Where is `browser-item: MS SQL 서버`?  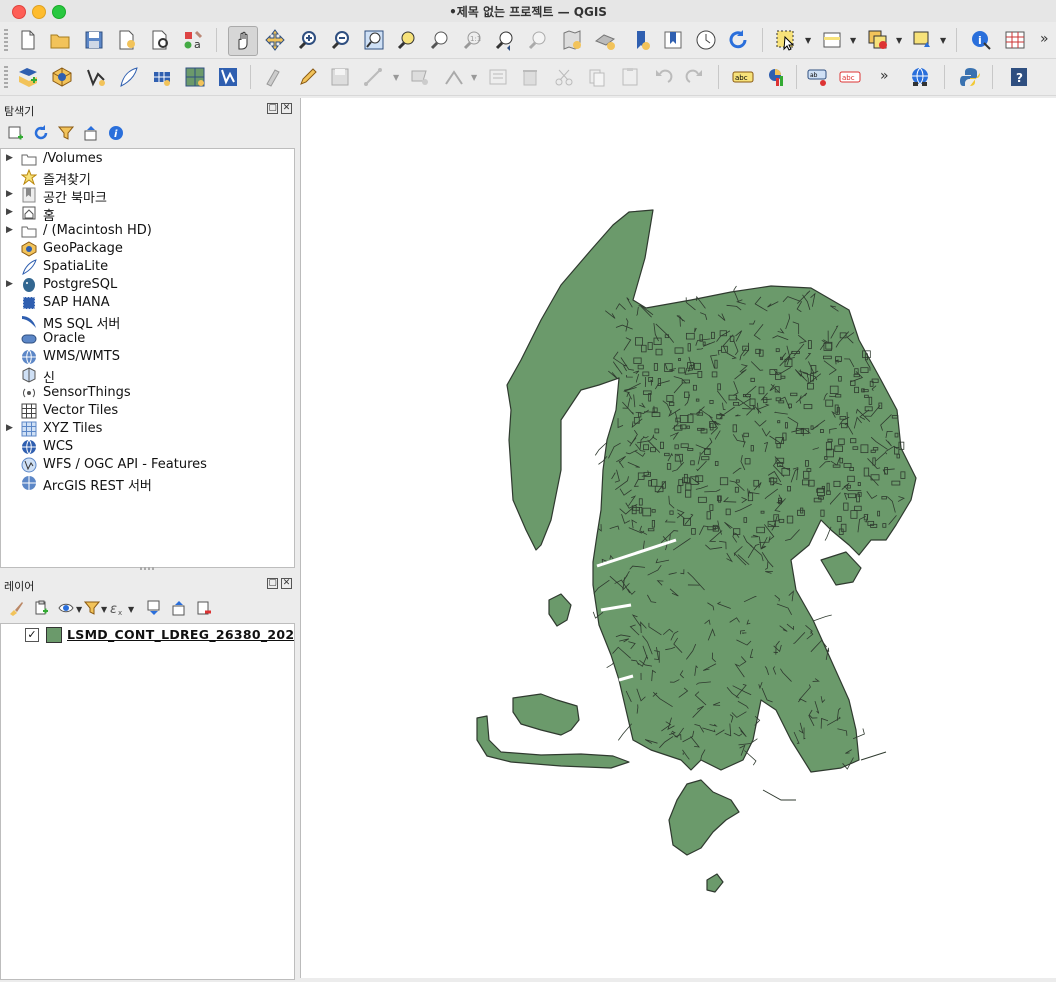
browser-item: MS SQL 서버 is located at coordinates (147, 321).